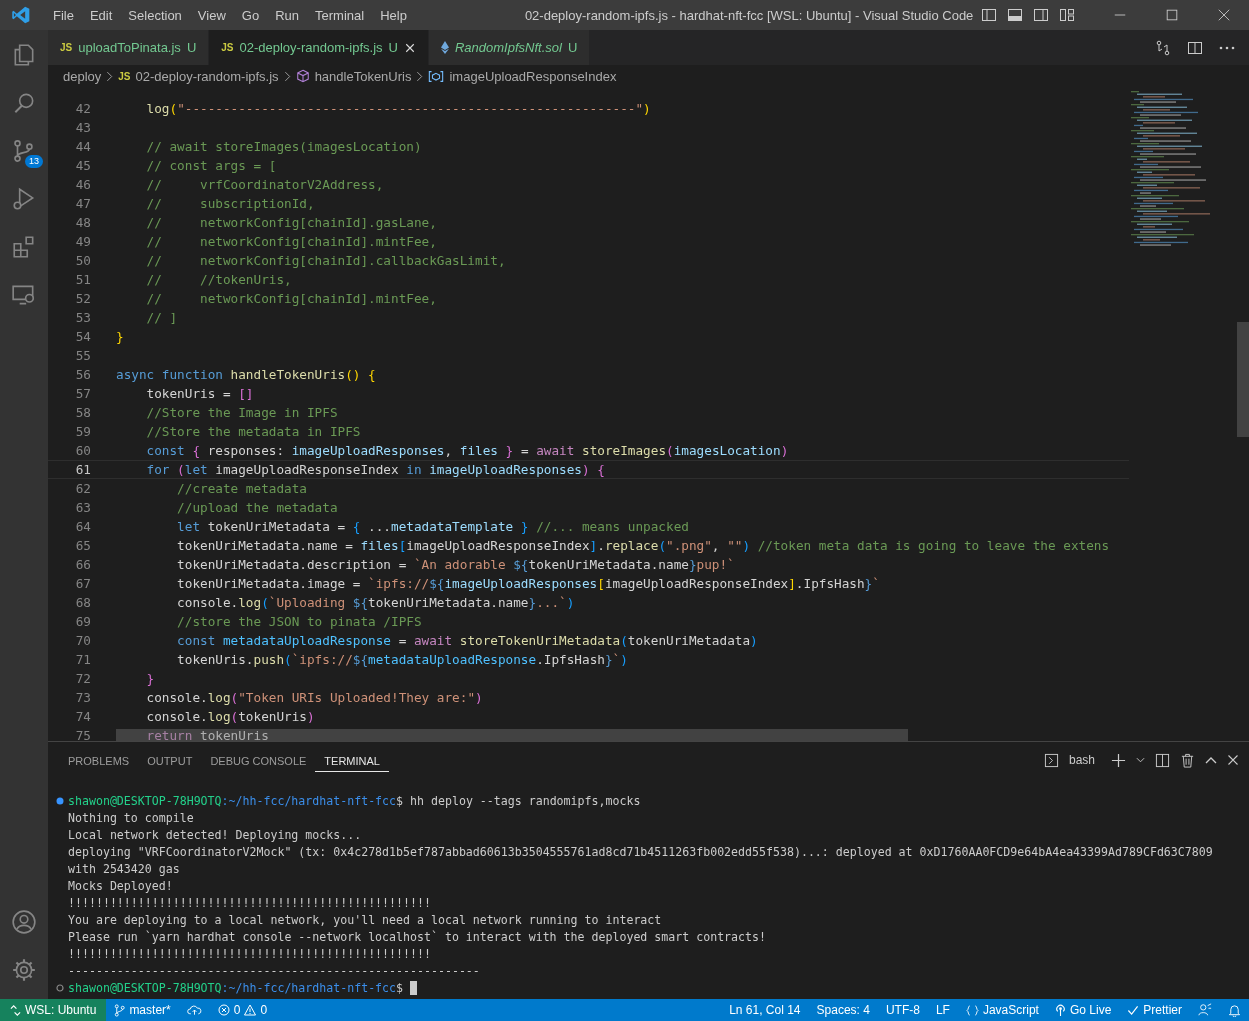  Describe the element at coordinates (512, 735) in the screenshot. I see `horizontal-scrollbar` at that location.